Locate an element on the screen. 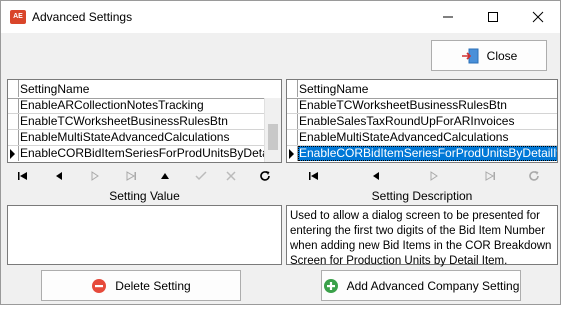 This screenshot has height=311, width=564. scrollbar-thumb is located at coordinates (273, 137).